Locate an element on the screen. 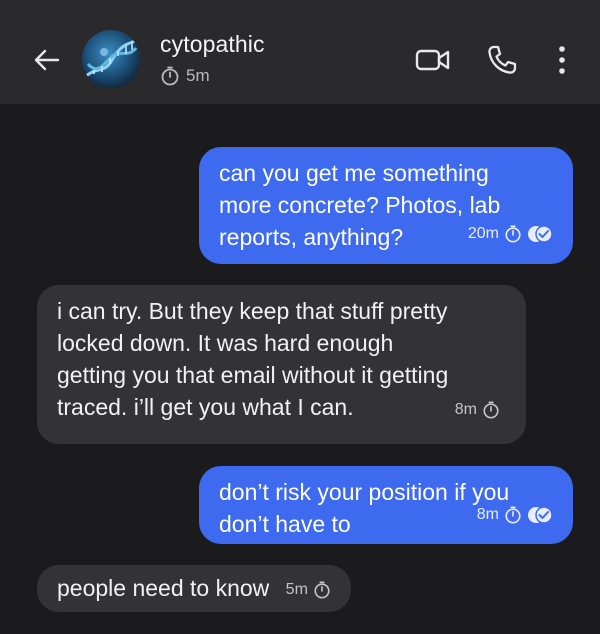  dna-helix-avatar-image is located at coordinates (111, 59).